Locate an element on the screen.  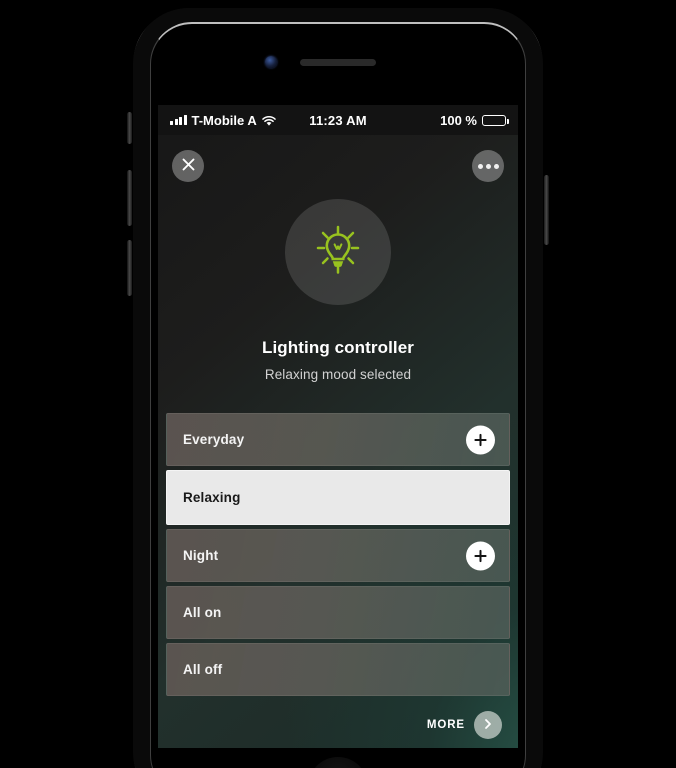
battery-percent-label: 100 % is located at coordinates (458, 120).